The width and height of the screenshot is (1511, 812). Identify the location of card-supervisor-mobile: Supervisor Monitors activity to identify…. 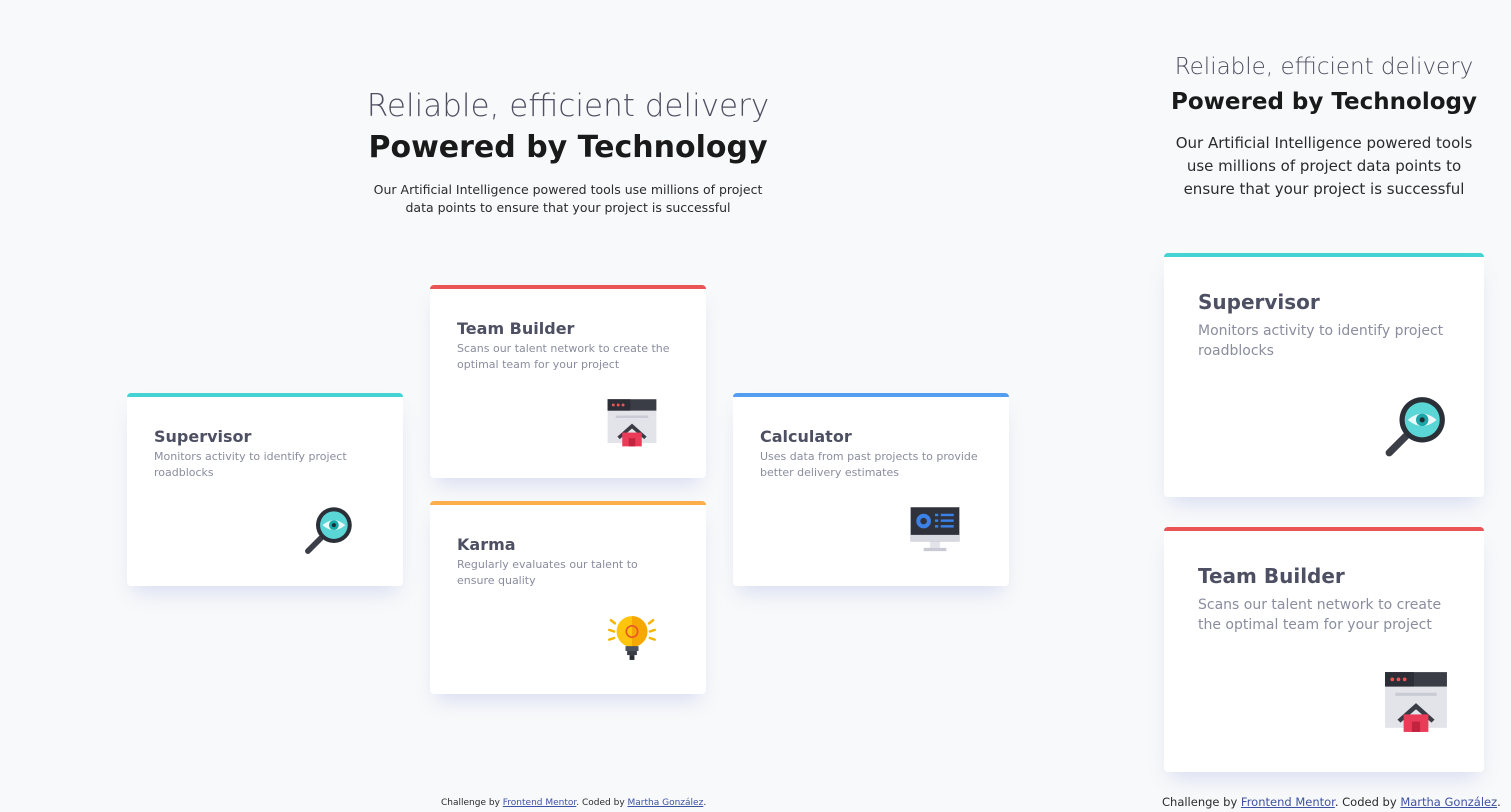
(1324, 375).